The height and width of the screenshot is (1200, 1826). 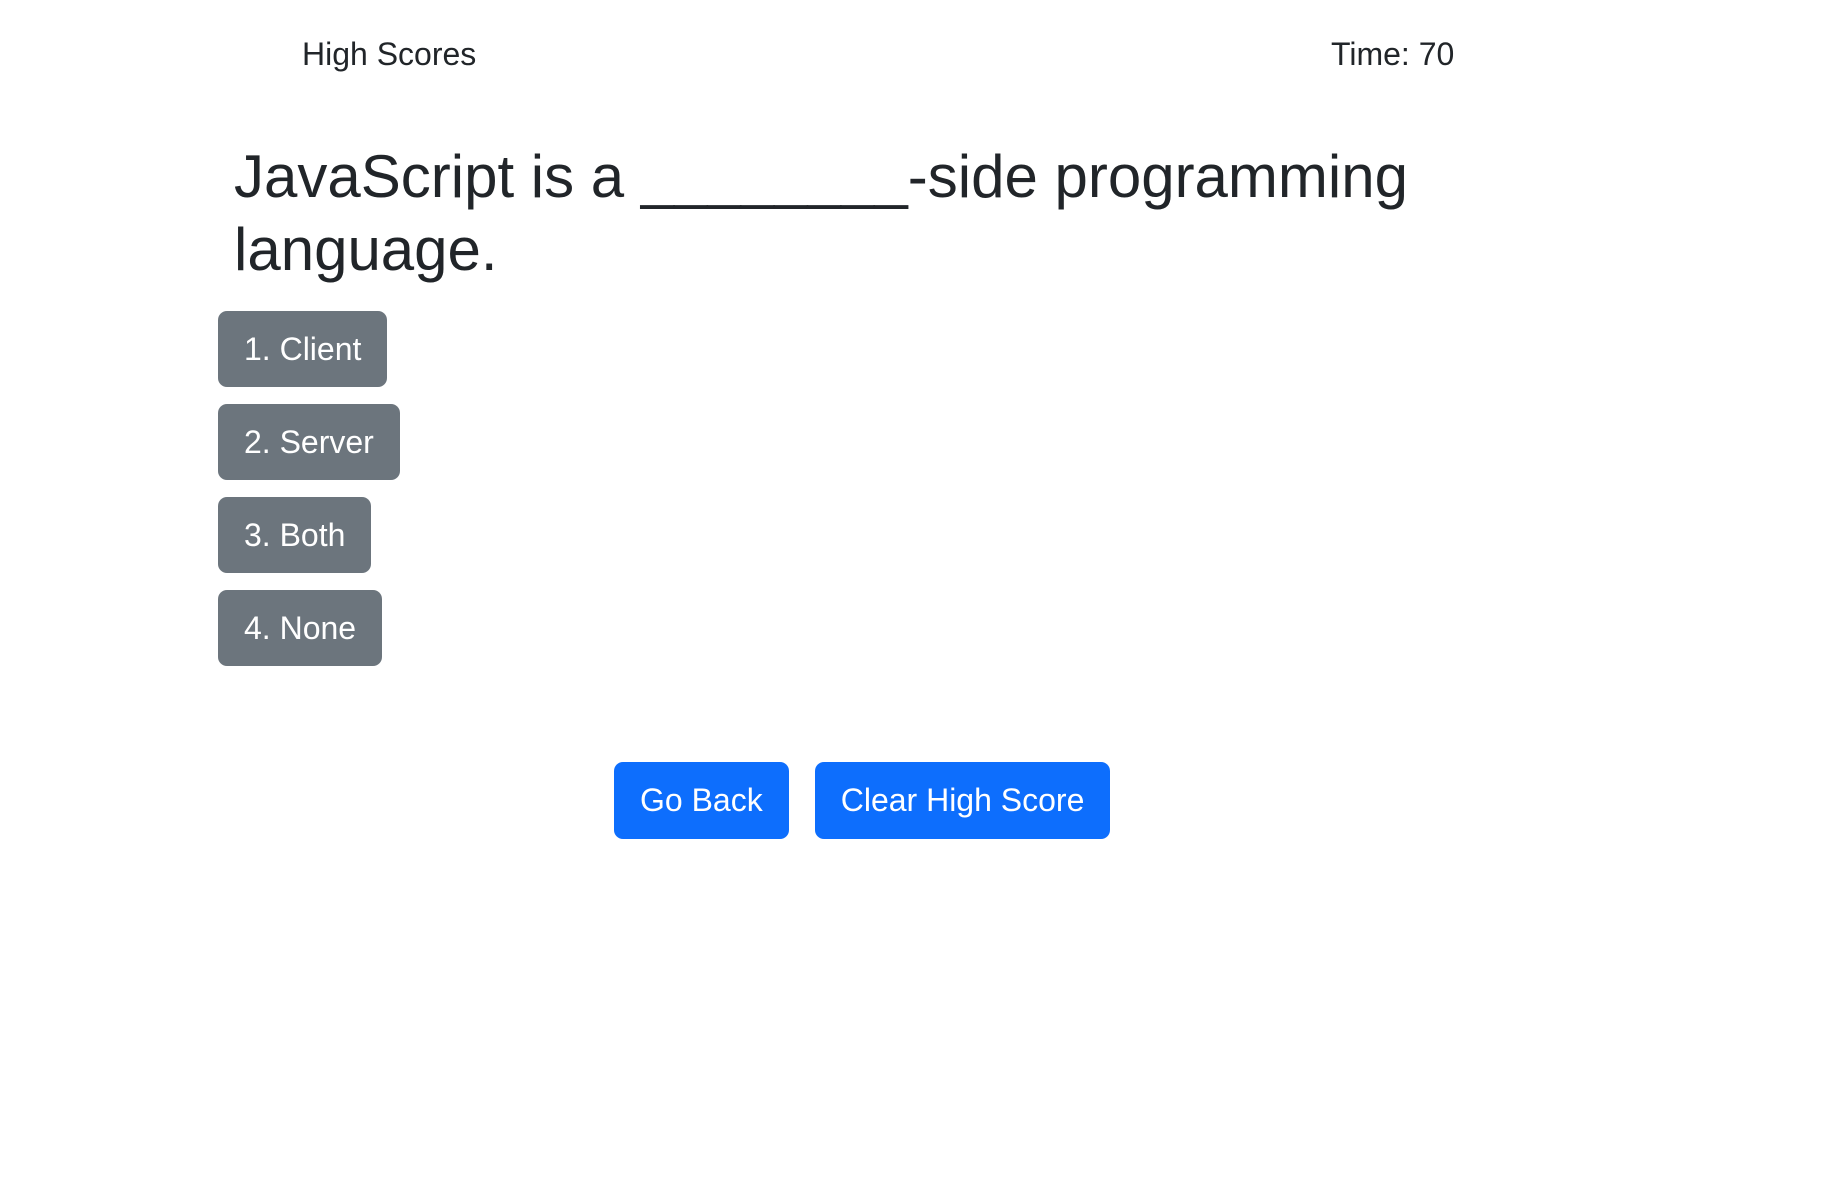 I want to click on timer: Time: 70, so click(x=1392, y=54).